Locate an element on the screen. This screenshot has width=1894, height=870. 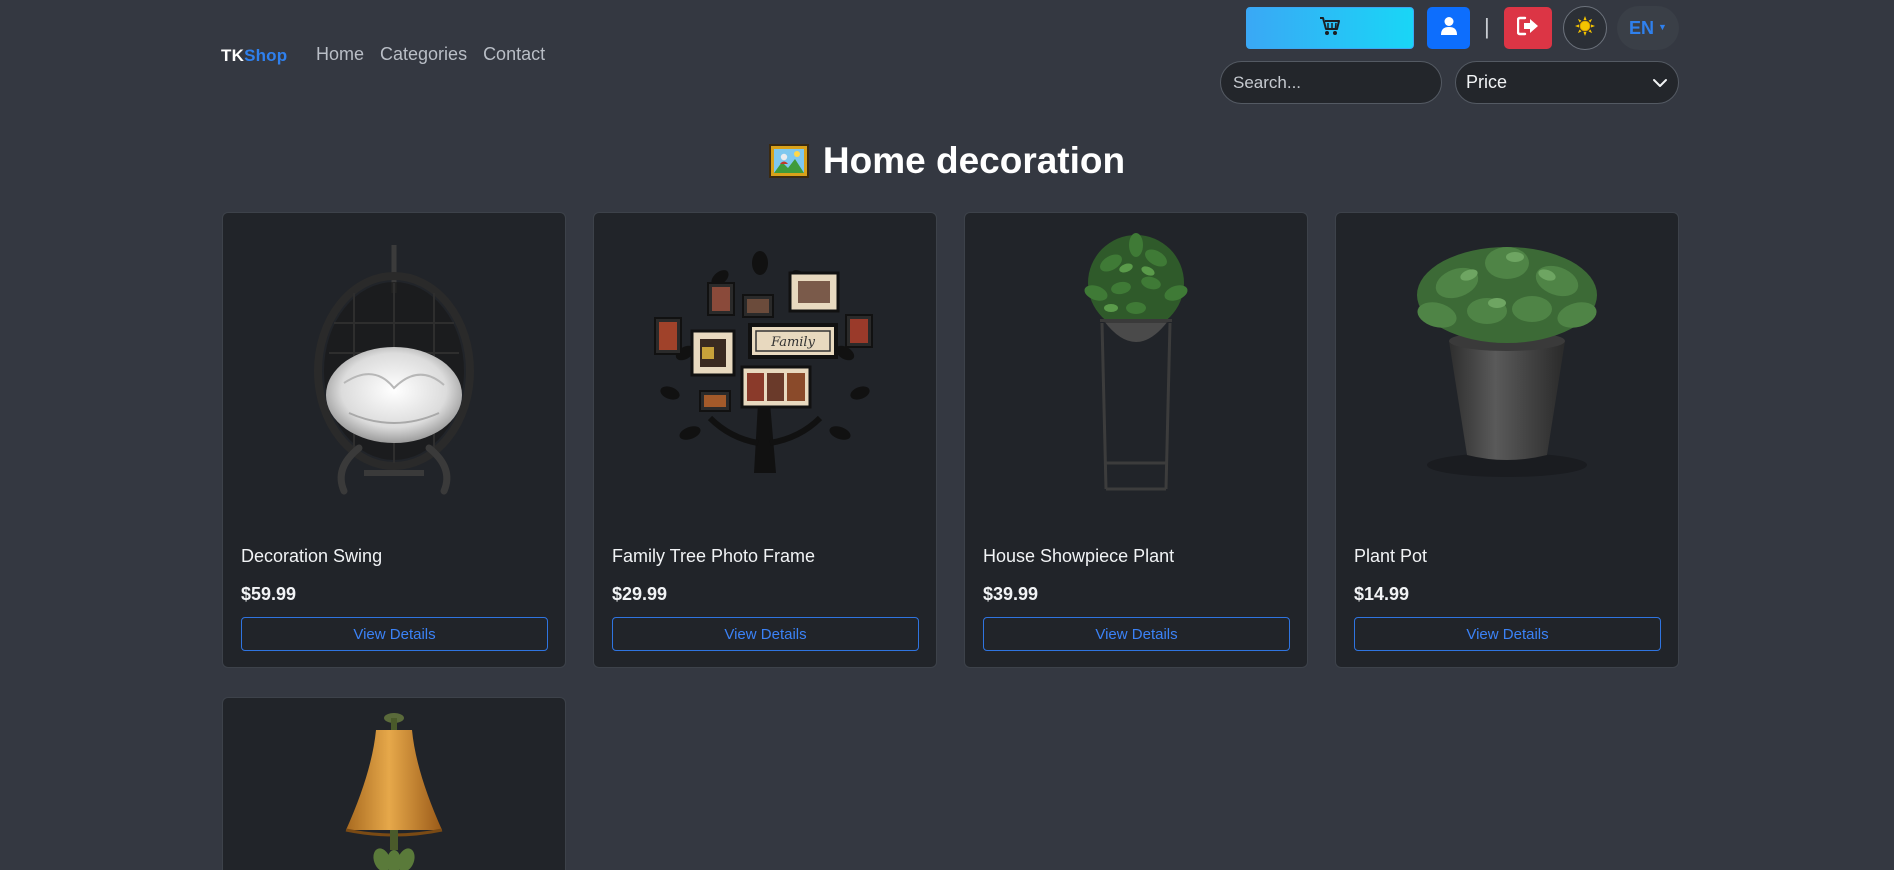
framed-picture-icon is located at coordinates (788, 161).